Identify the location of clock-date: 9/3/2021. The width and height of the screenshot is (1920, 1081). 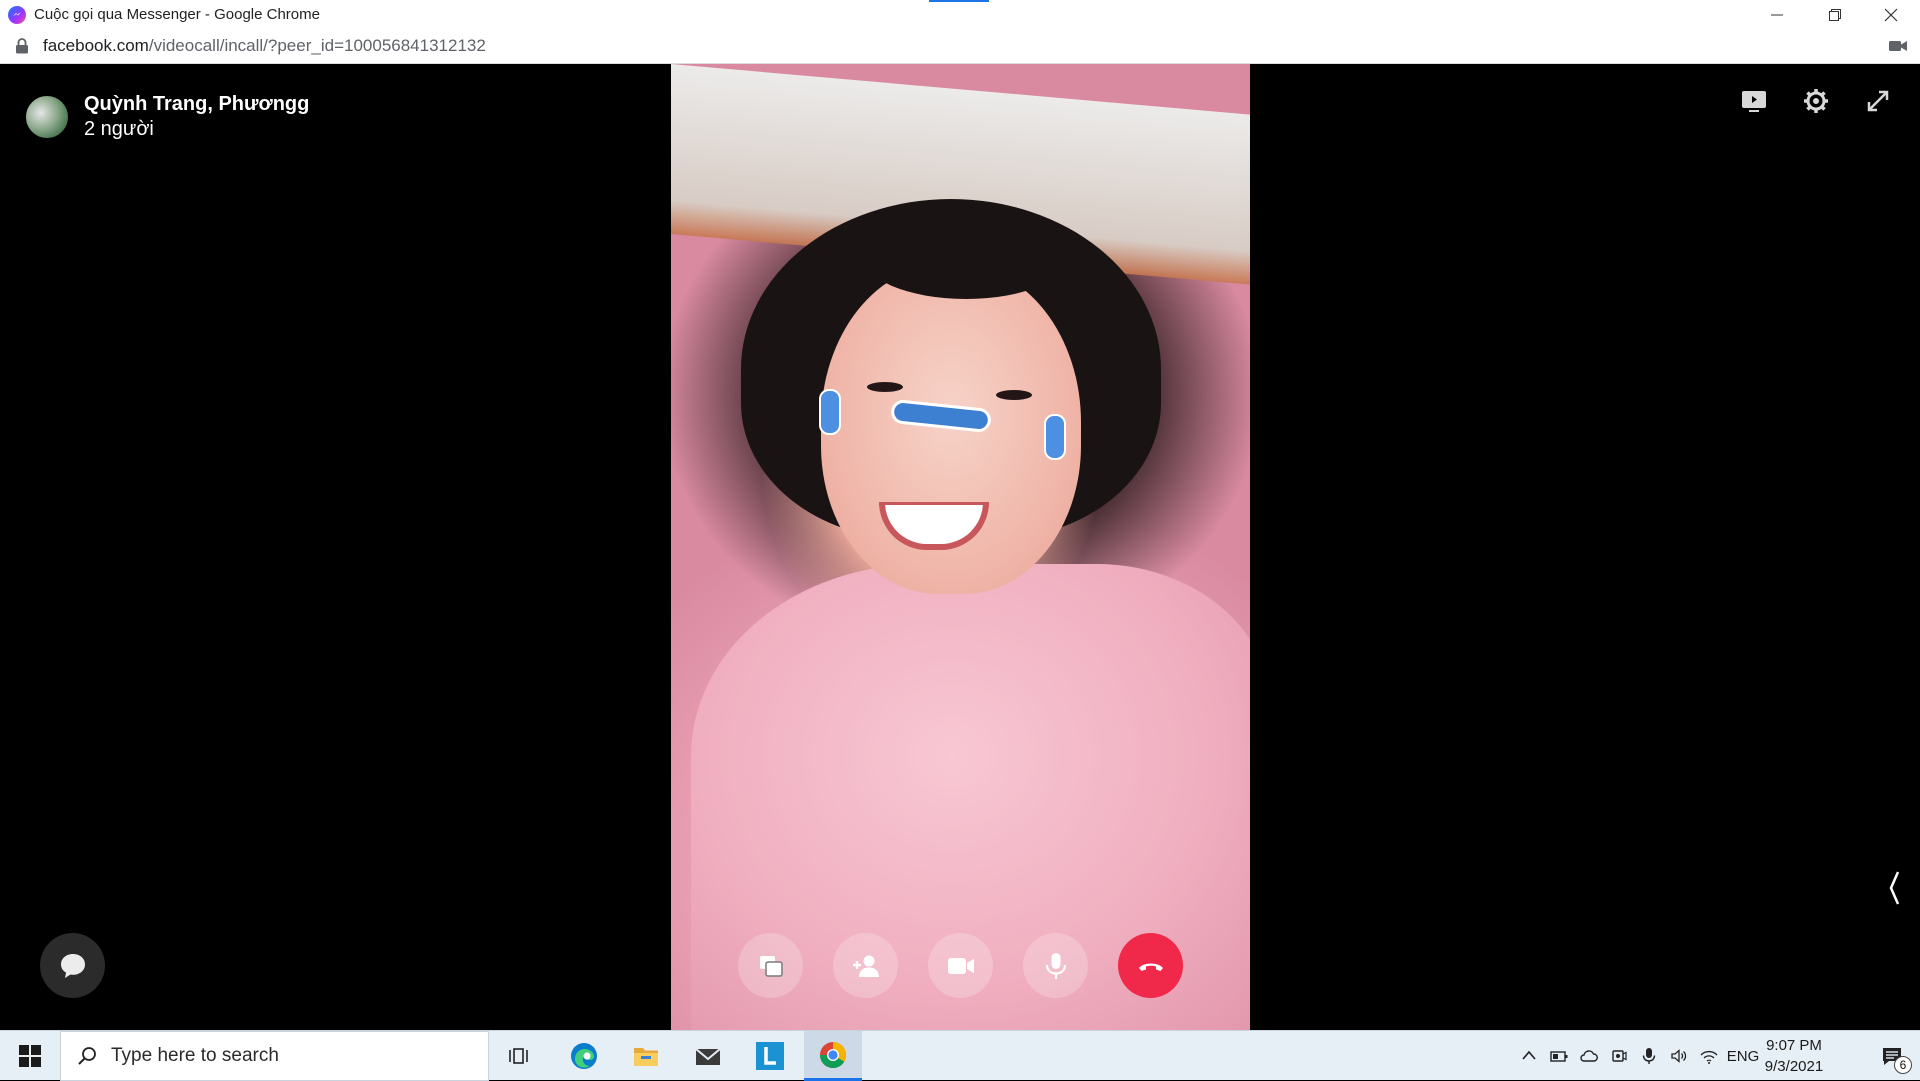
(1794, 1066).